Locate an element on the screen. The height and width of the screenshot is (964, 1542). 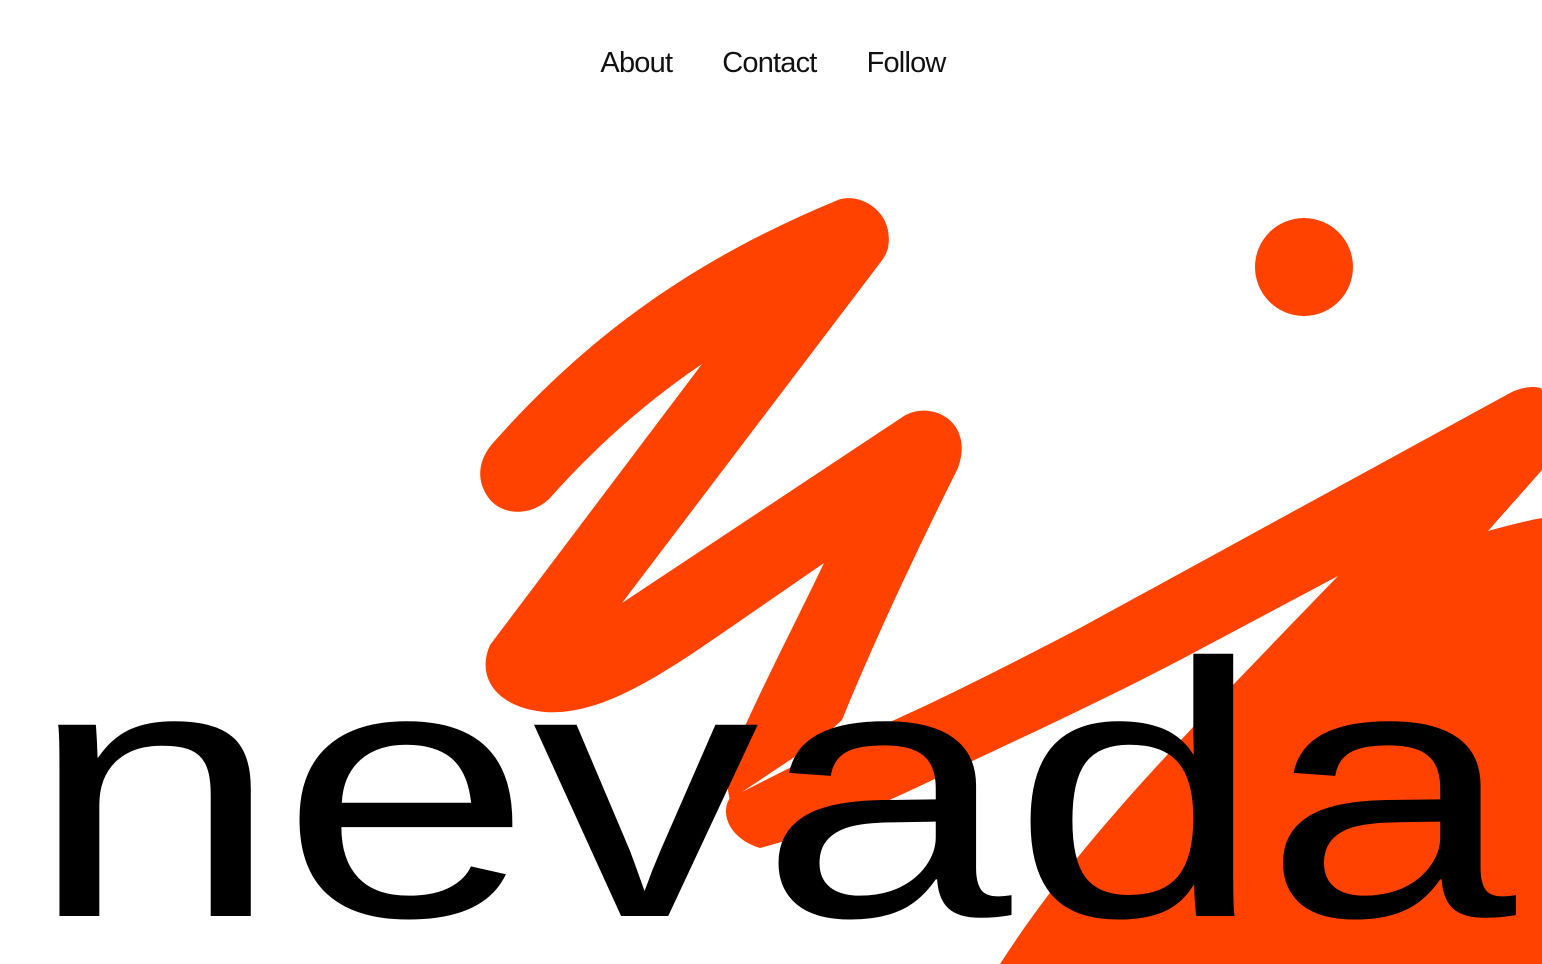
top-navigation: About Contact Follow is located at coordinates (771, 63).